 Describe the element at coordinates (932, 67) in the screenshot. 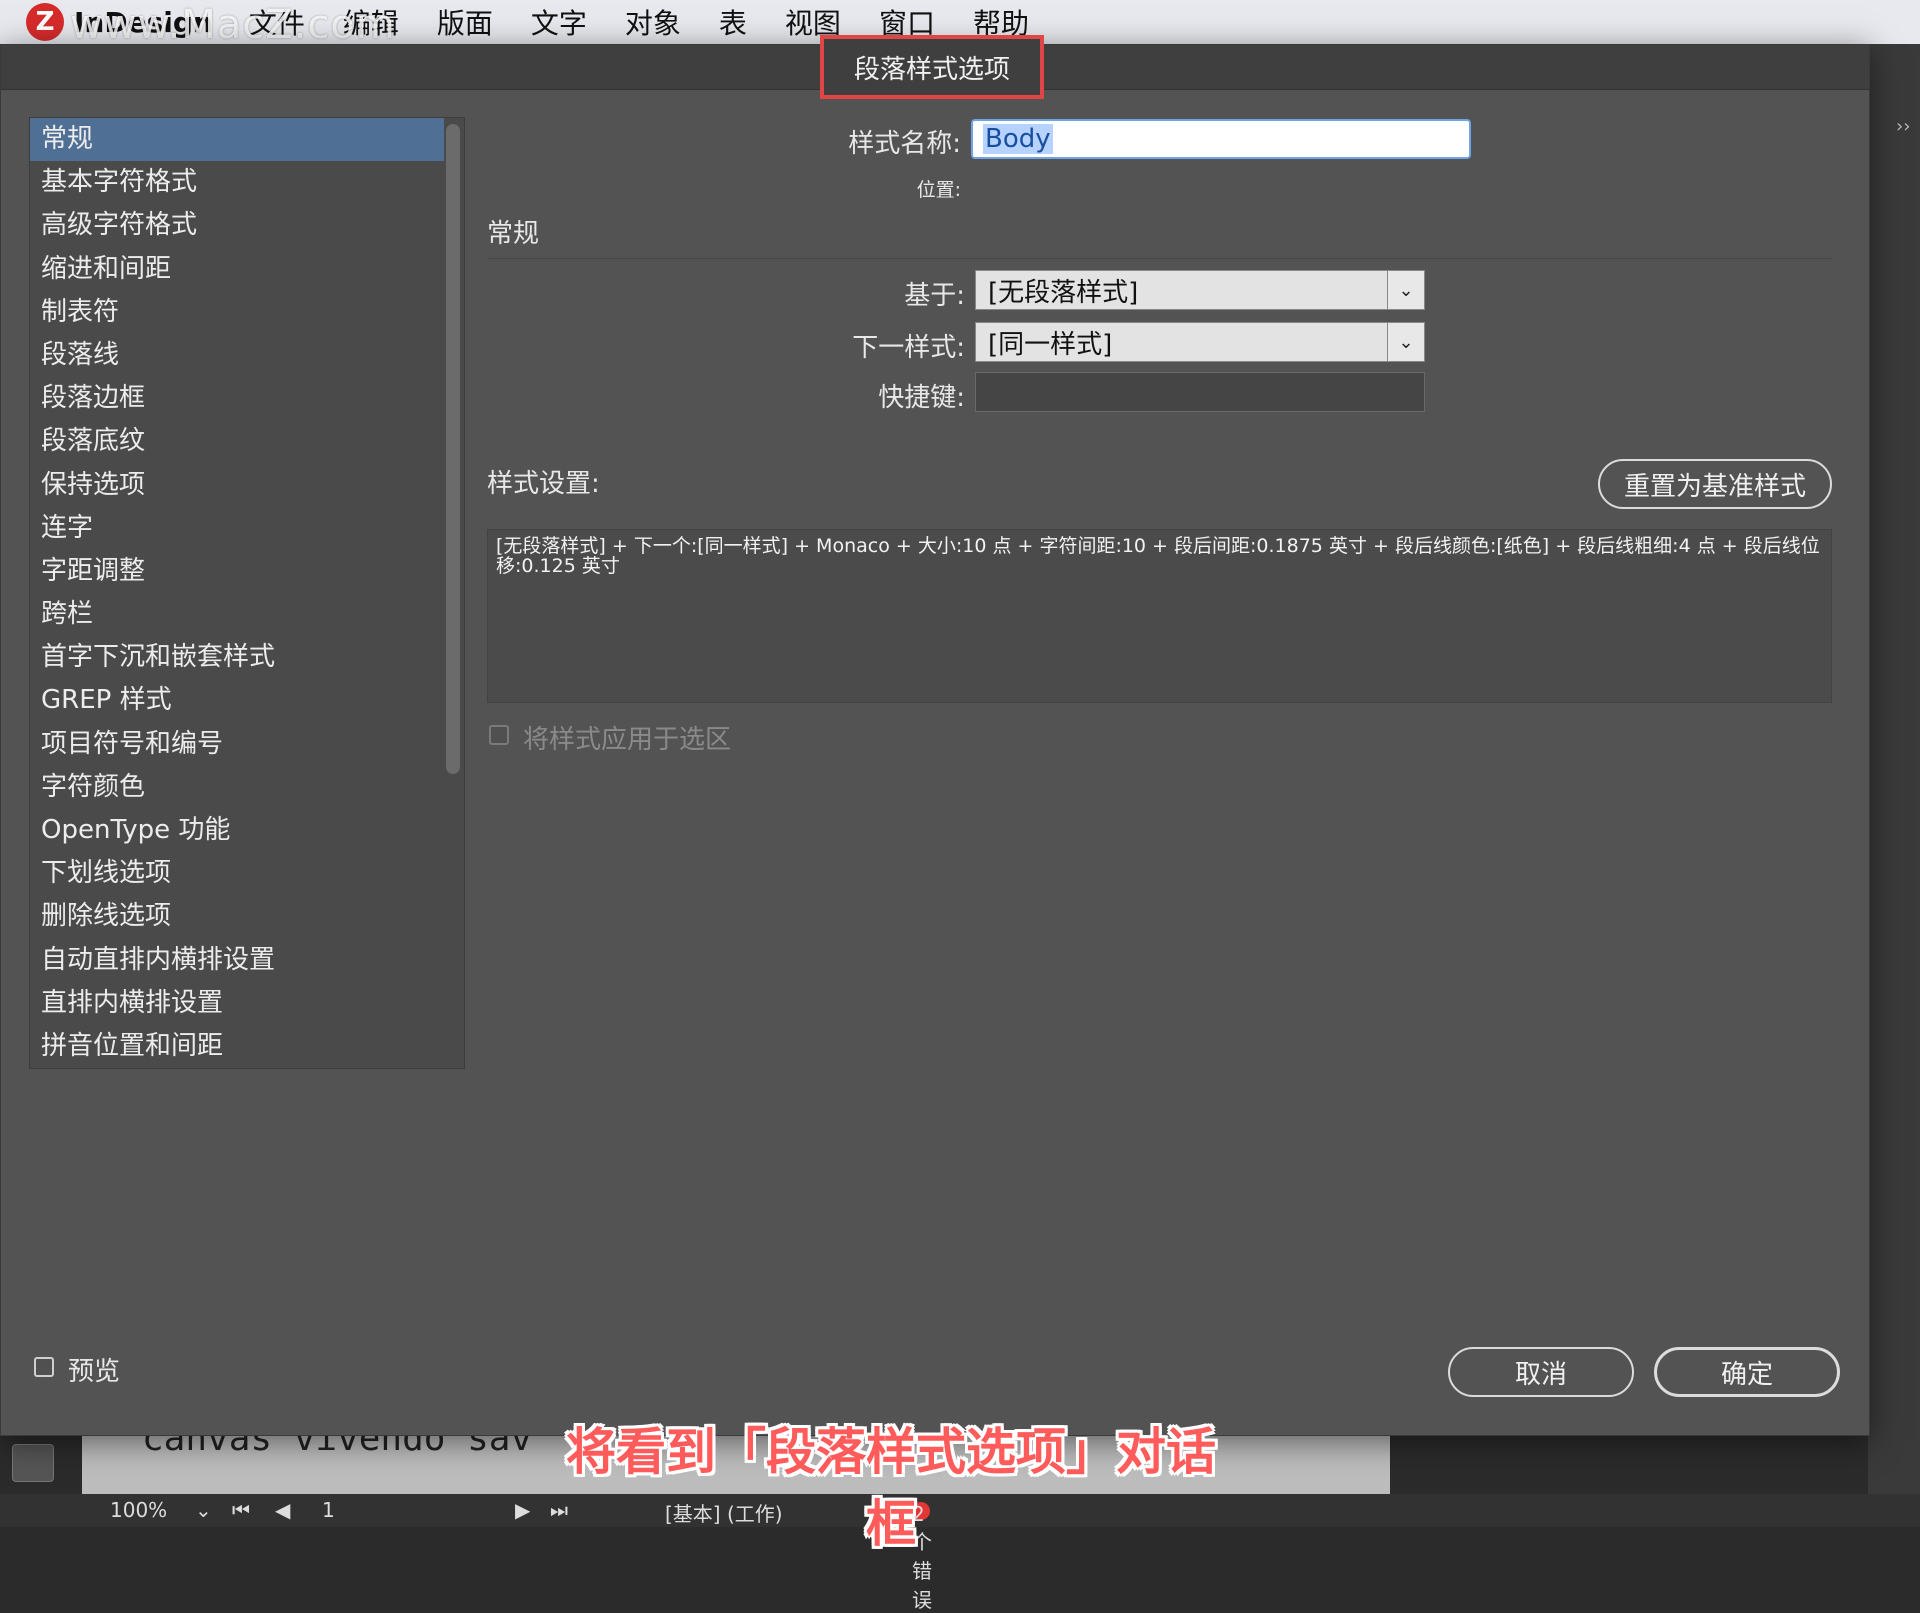

I see `dialog-title: 段落样式选项` at that location.